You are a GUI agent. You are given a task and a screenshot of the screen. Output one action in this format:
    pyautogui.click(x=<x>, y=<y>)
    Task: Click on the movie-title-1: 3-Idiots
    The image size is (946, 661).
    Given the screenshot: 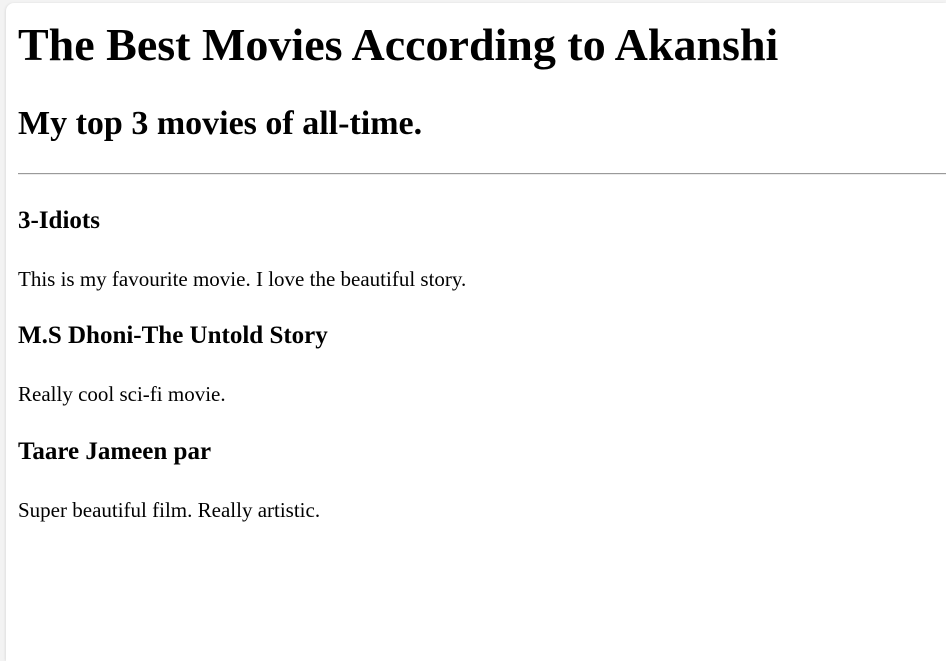 What is the action you would take?
    pyautogui.click(x=59, y=220)
    